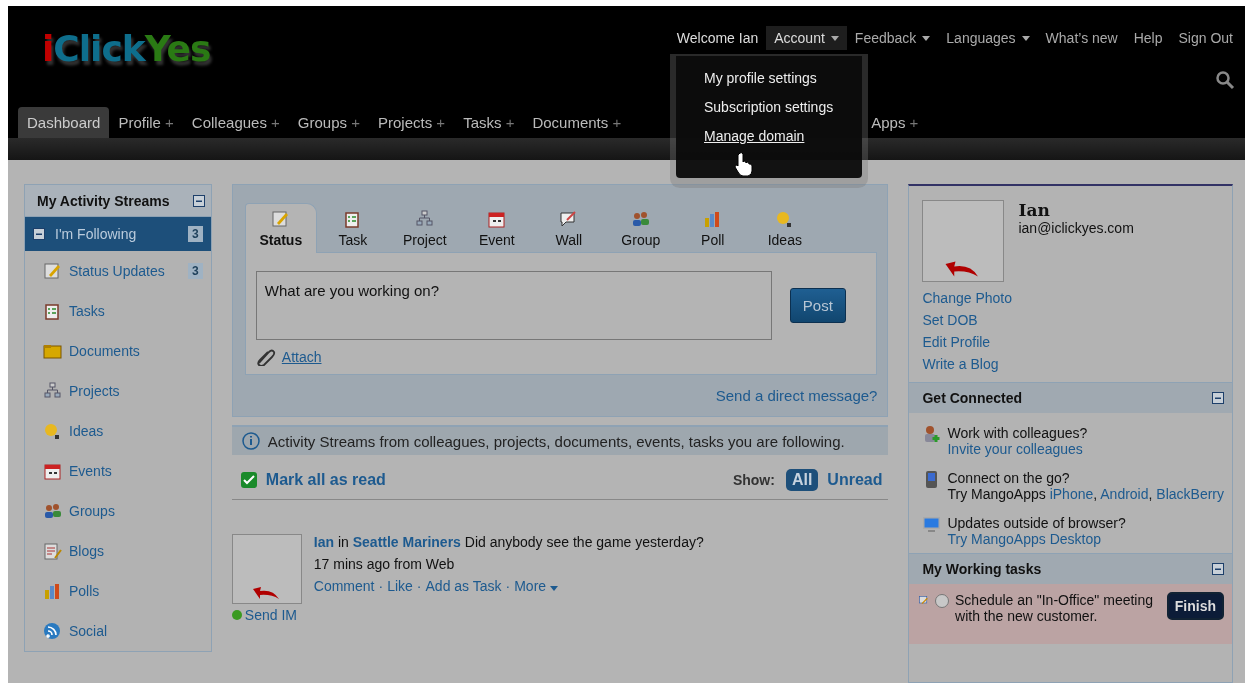 The height and width of the screenshot is (683, 1257). What do you see at coordinates (52, 551) in the screenshot?
I see `document-pencil-icon` at bounding box center [52, 551].